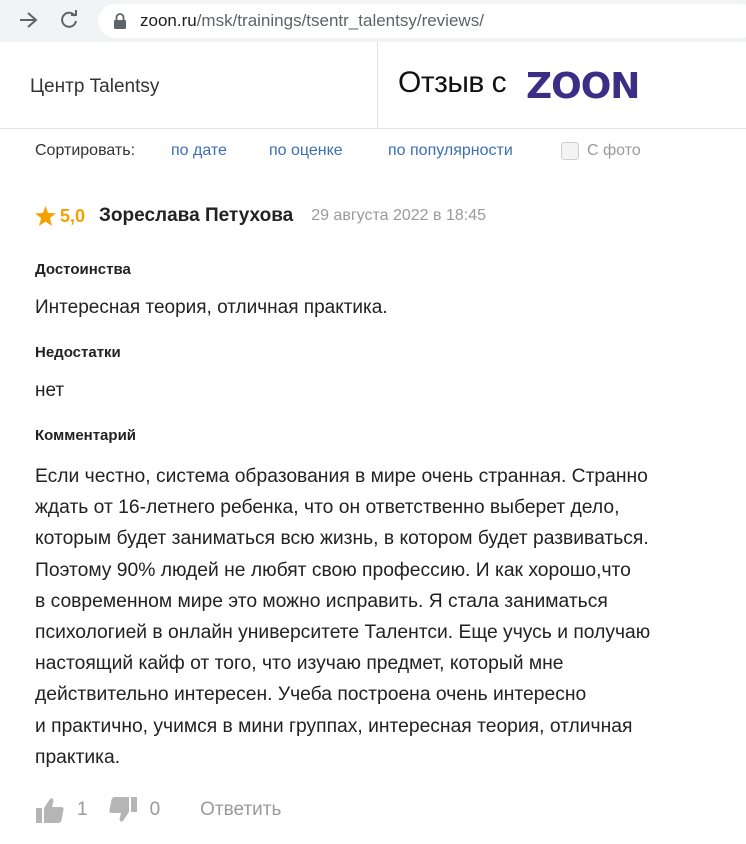 The height and width of the screenshot is (844, 746). I want to click on header-divider, so click(377, 85).